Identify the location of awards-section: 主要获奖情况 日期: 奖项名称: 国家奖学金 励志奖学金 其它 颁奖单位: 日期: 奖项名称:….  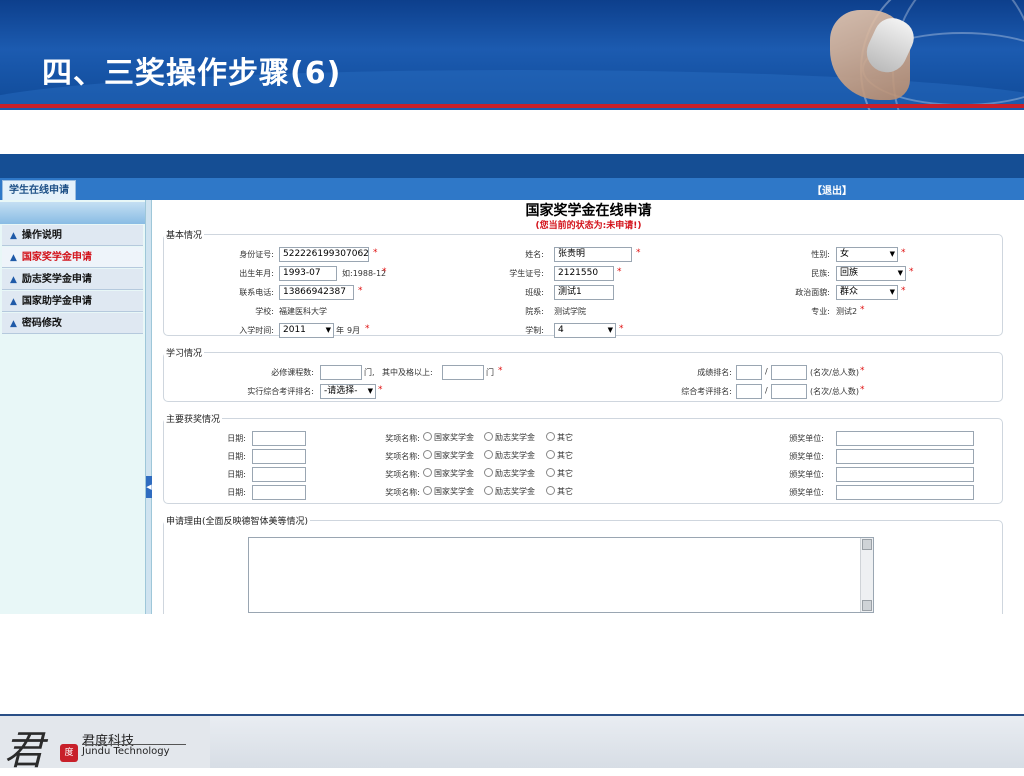
(583, 458).